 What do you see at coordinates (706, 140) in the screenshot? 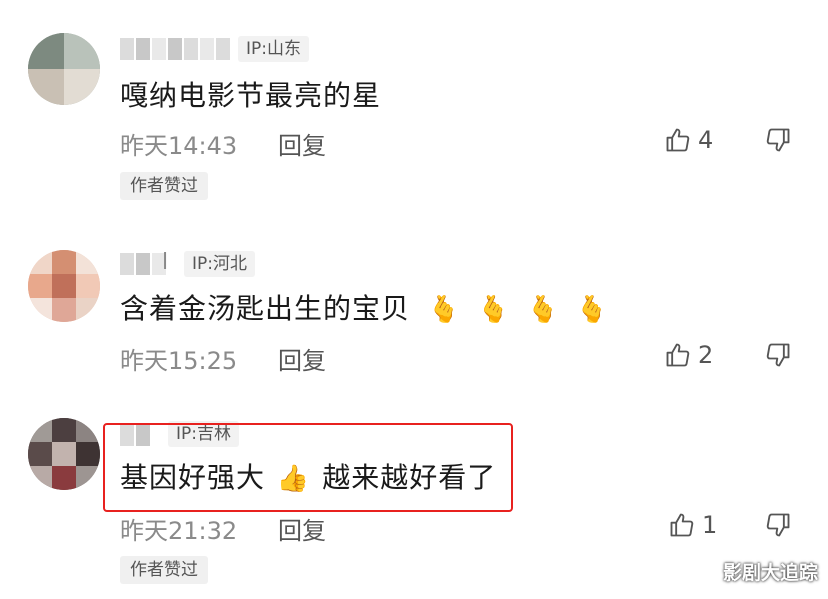
I see `like-count: 4` at bounding box center [706, 140].